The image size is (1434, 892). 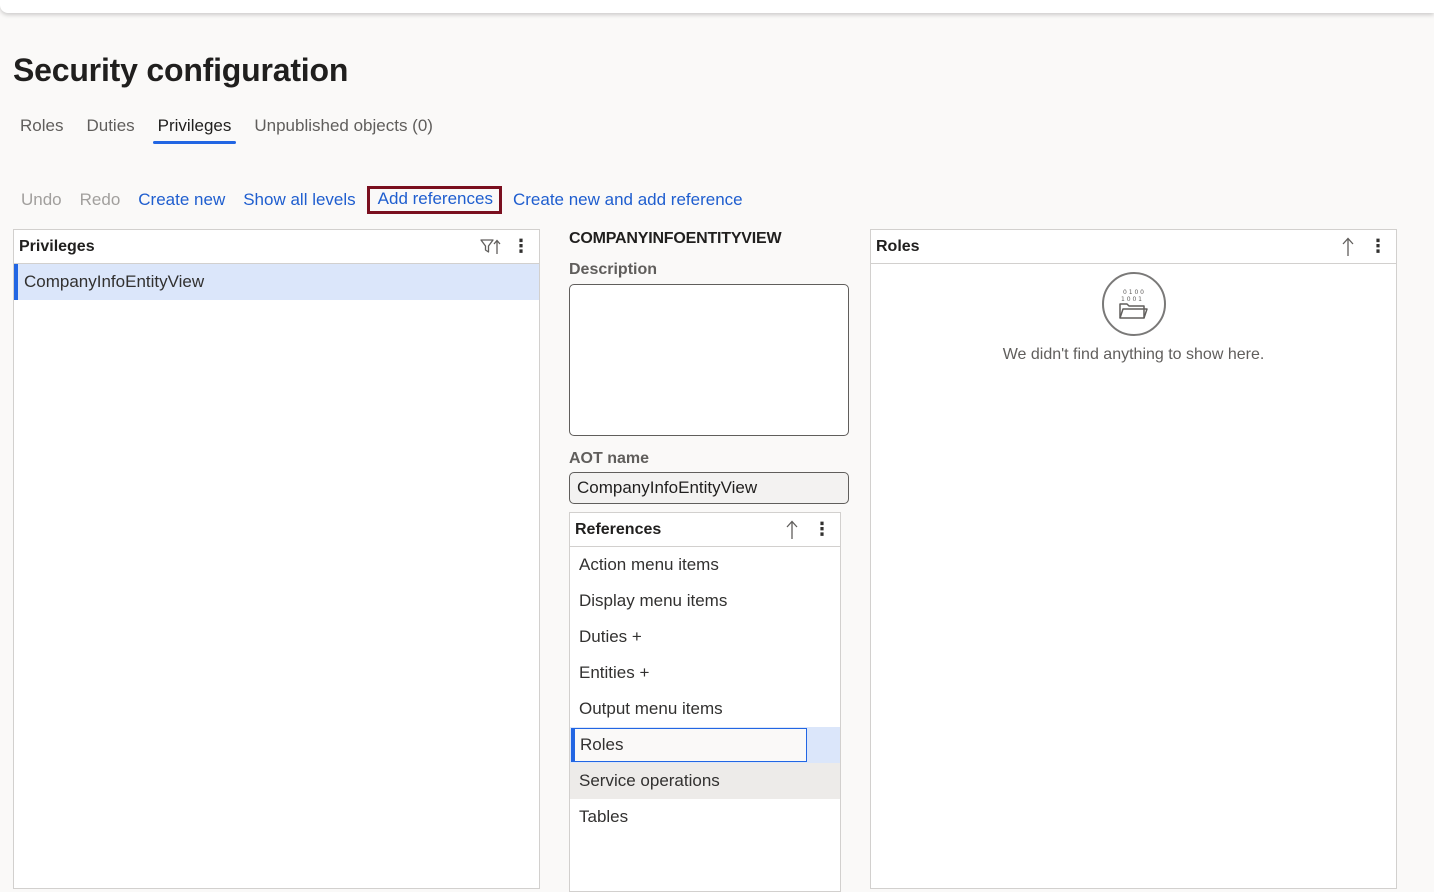 What do you see at coordinates (705, 673) in the screenshot?
I see `reference-item-entities: Entities +` at bounding box center [705, 673].